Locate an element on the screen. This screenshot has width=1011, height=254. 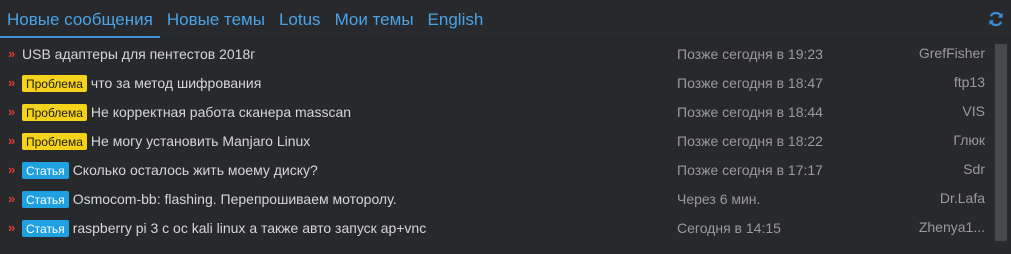
tab-new-threads: Новые темы is located at coordinates (216, 19).